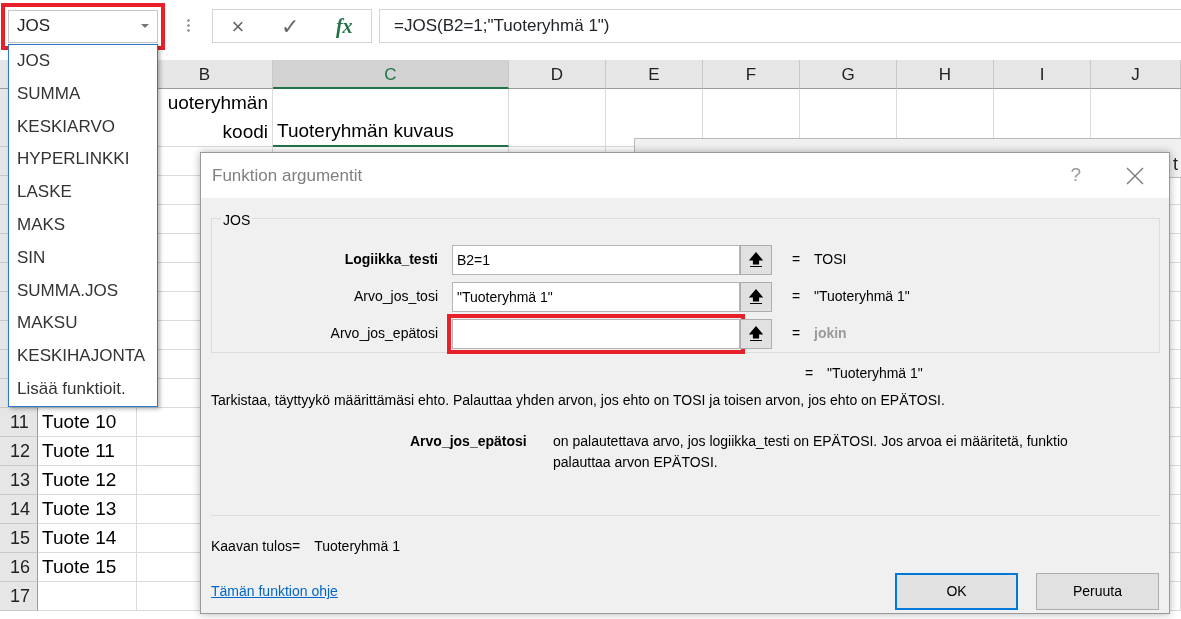 This screenshot has height=619, width=1181. Describe the element at coordinates (290, 26) in the screenshot. I see `enter-button: ✓` at that location.